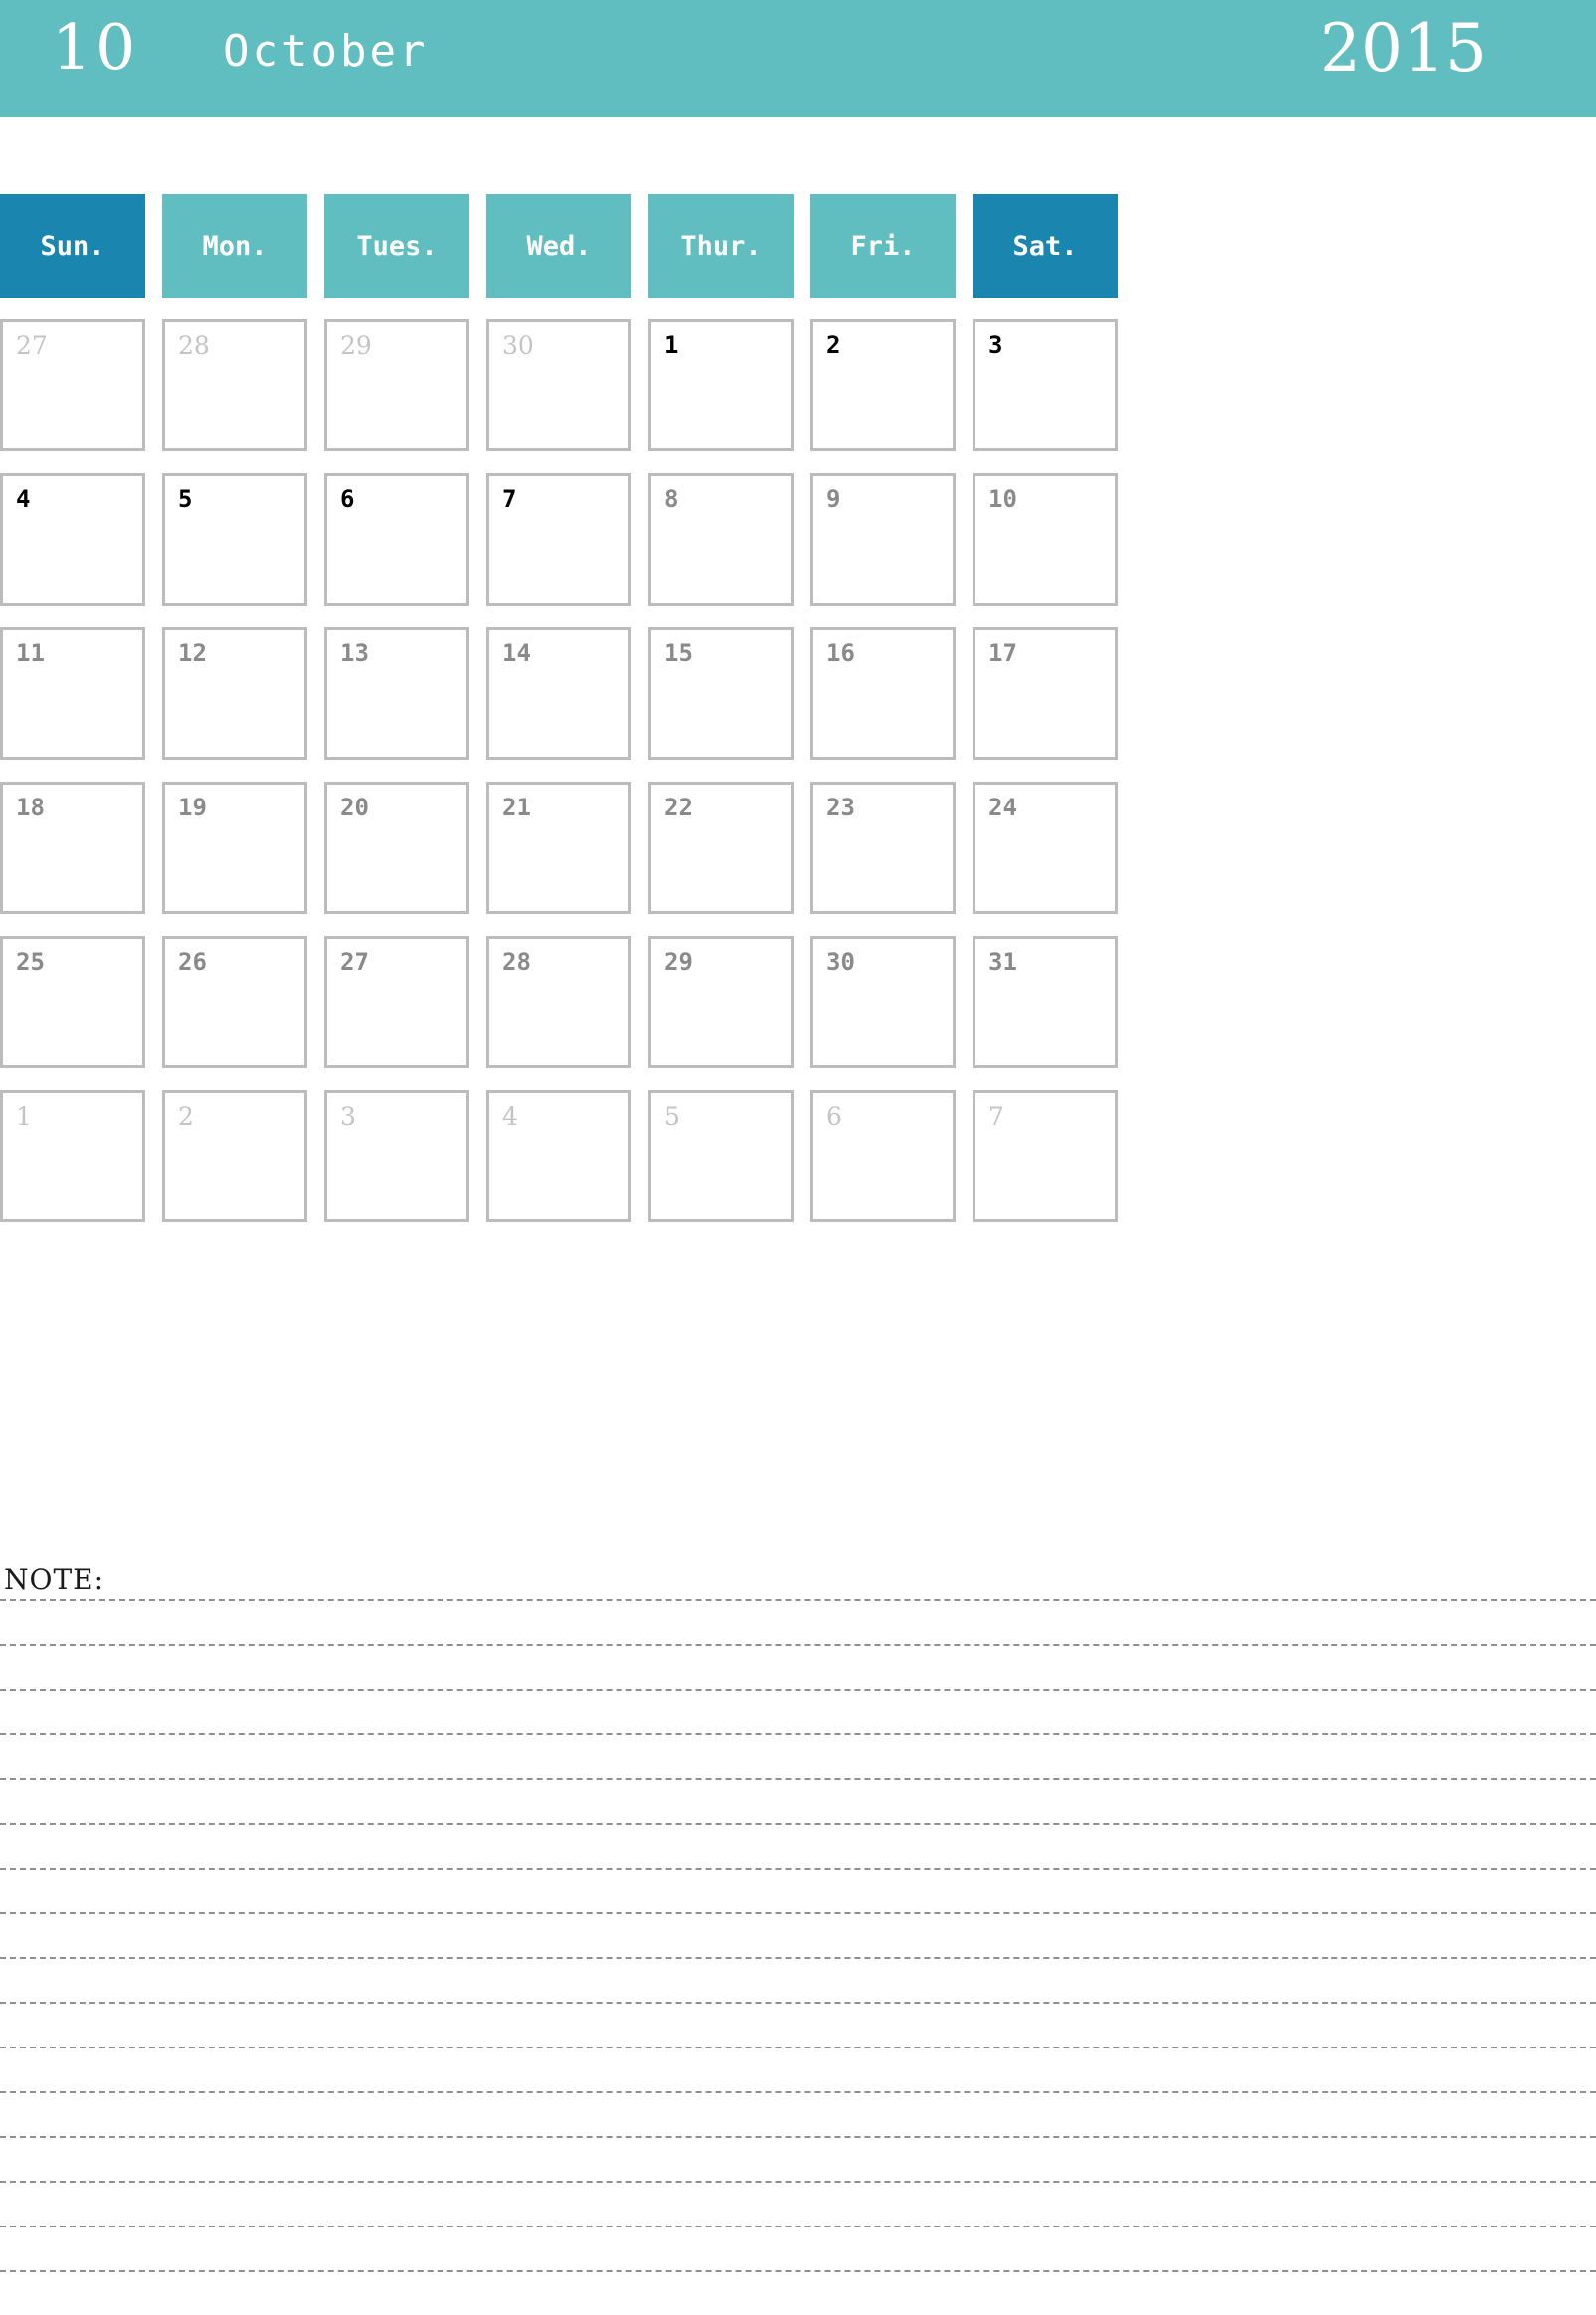 This screenshot has width=1596, height=2315. Describe the element at coordinates (23, 499) in the screenshot. I see `date-number: 4` at that location.